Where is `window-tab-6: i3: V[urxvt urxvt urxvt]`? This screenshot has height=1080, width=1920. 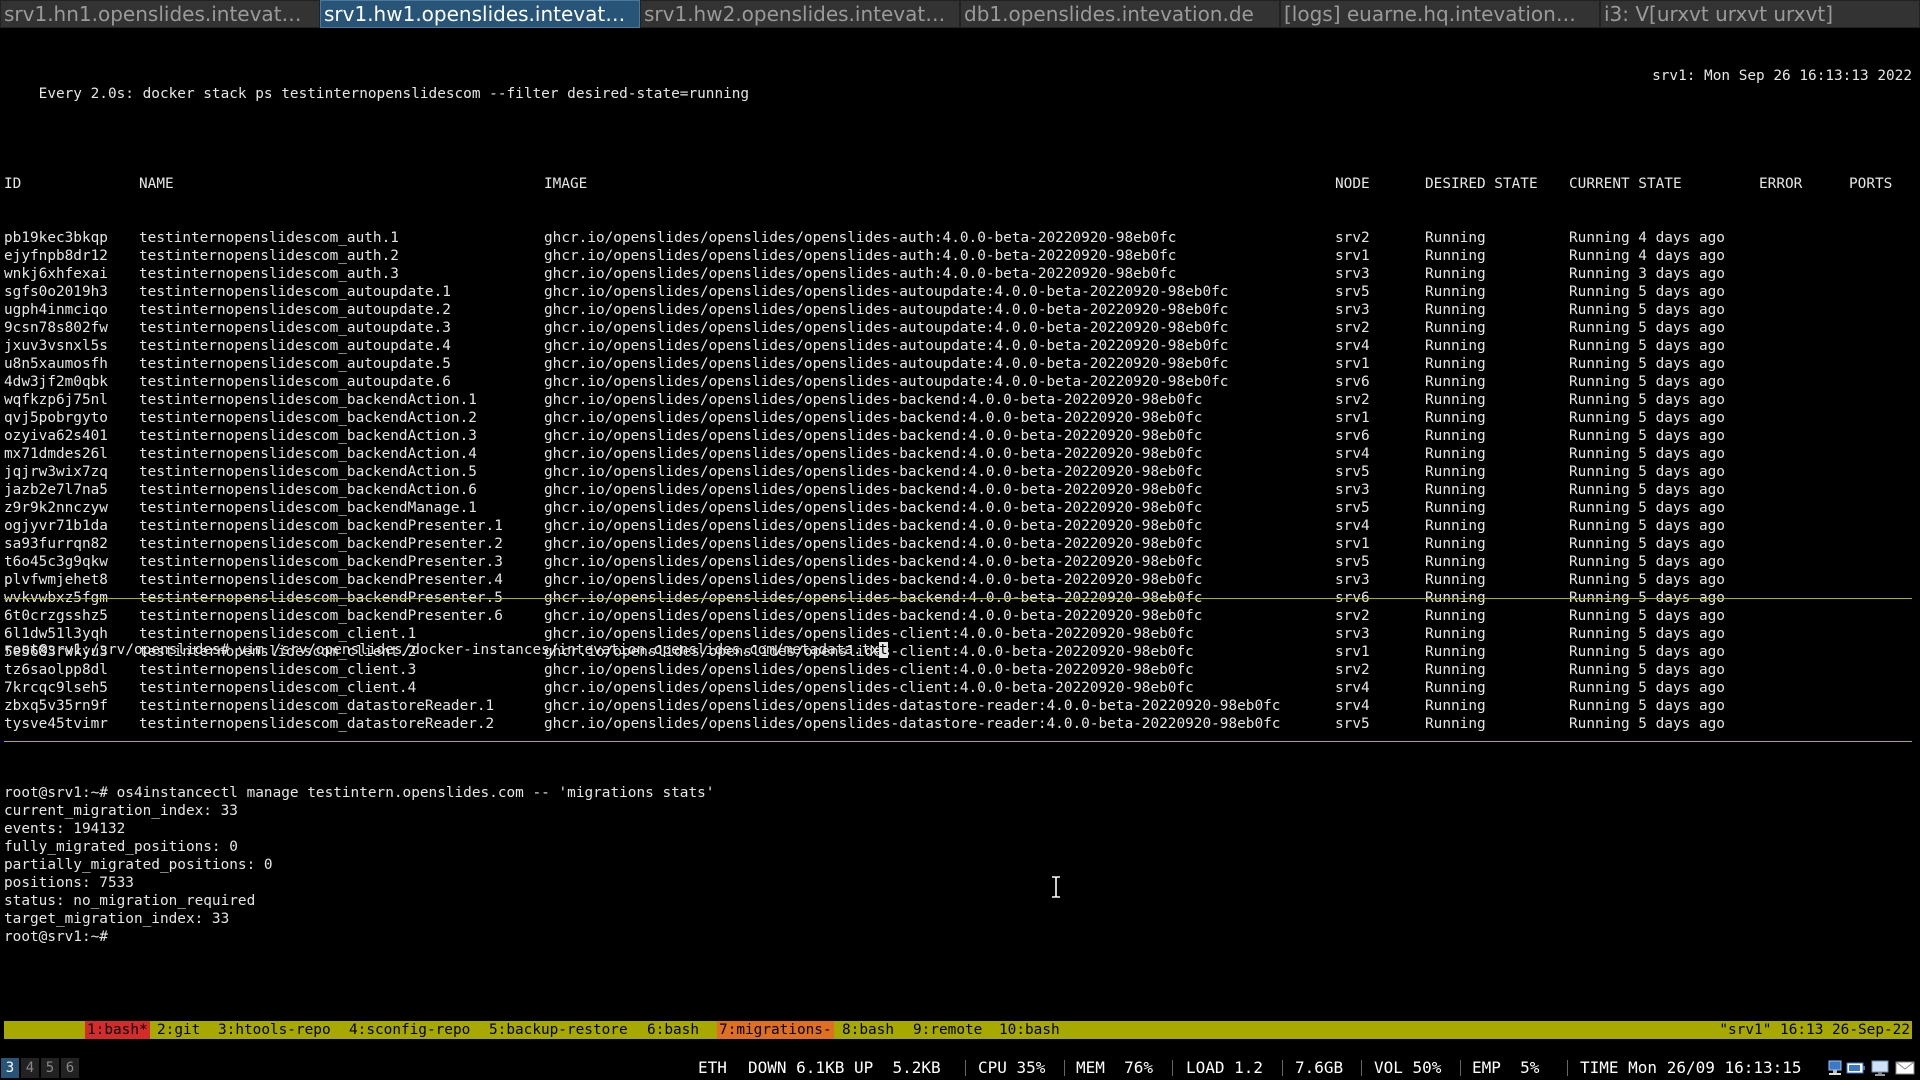
window-tab-6: i3: V[urxvt urxvt urxvt] is located at coordinates (1760, 14).